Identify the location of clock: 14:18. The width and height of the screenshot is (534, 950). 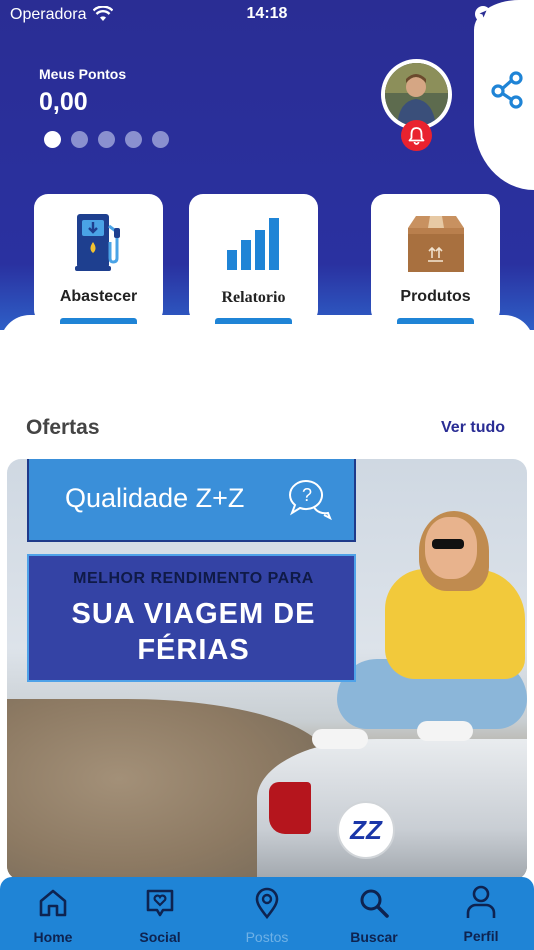
(267, 13).